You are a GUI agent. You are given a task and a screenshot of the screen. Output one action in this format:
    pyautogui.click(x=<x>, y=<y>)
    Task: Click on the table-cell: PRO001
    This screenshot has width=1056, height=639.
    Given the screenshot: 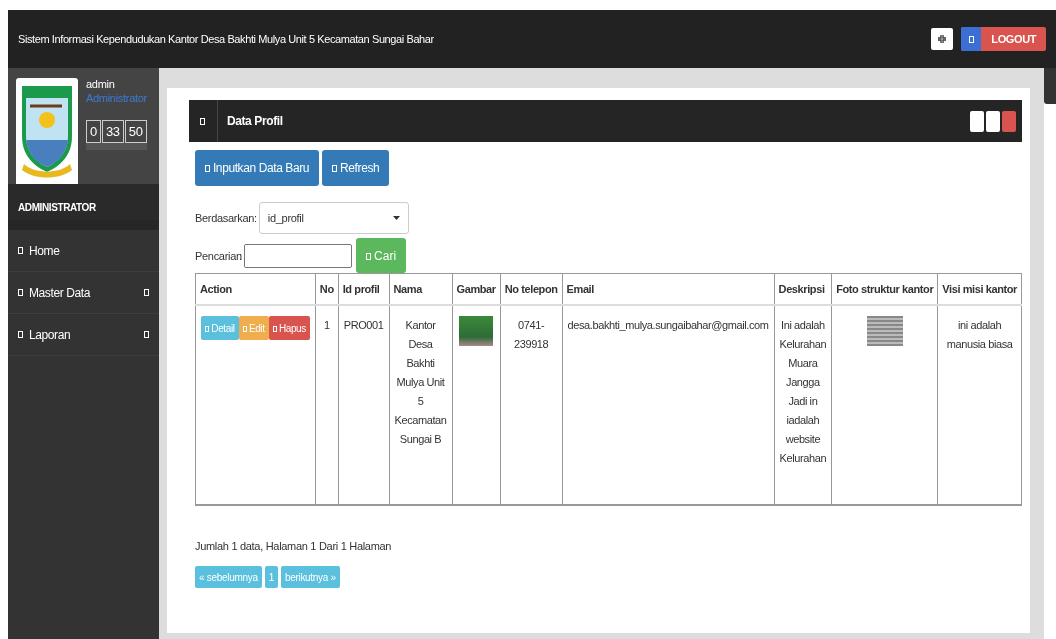 What is the action you would take?
    pyautogui.click(x=363, y=325)
    